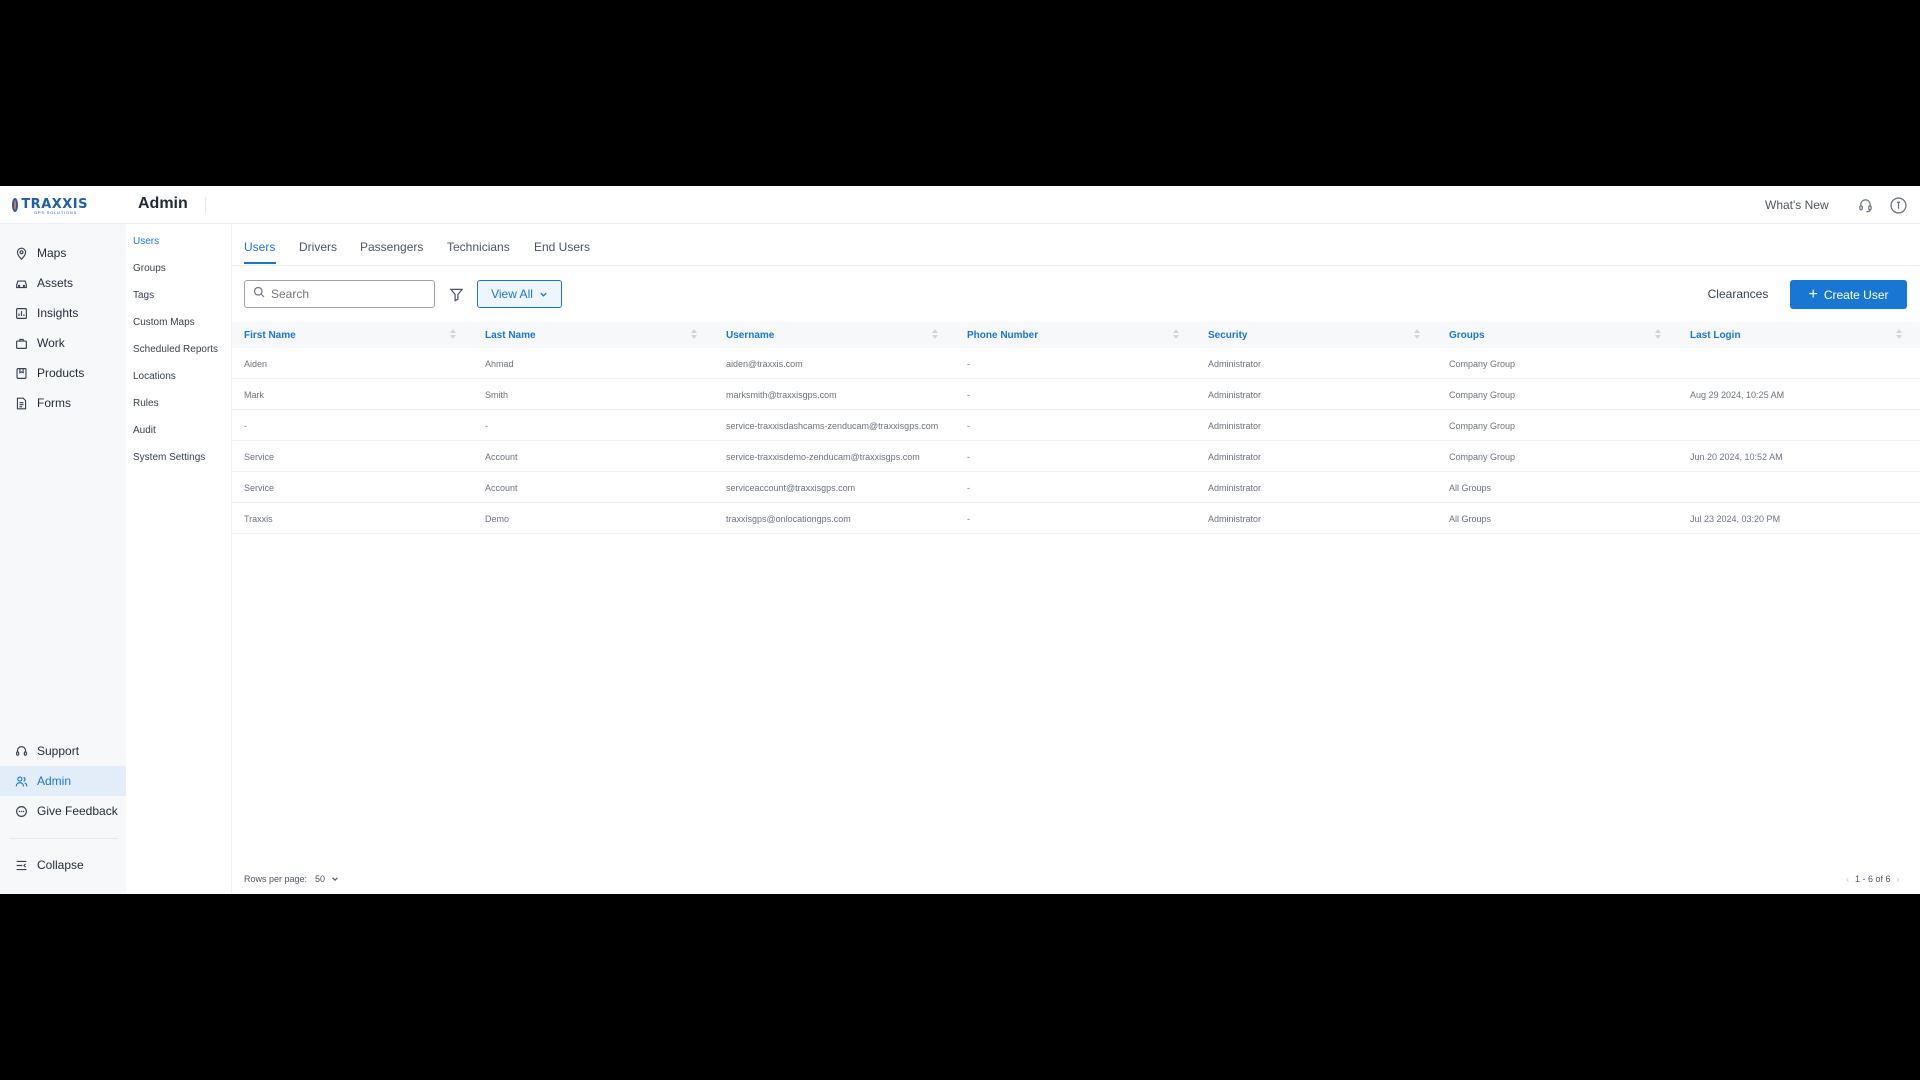 This screenshot has height=1080, width=1920. Describe the element at coordinates (519, 294) in the screenshot. I see `view-all-dropdown: View All` at that location.